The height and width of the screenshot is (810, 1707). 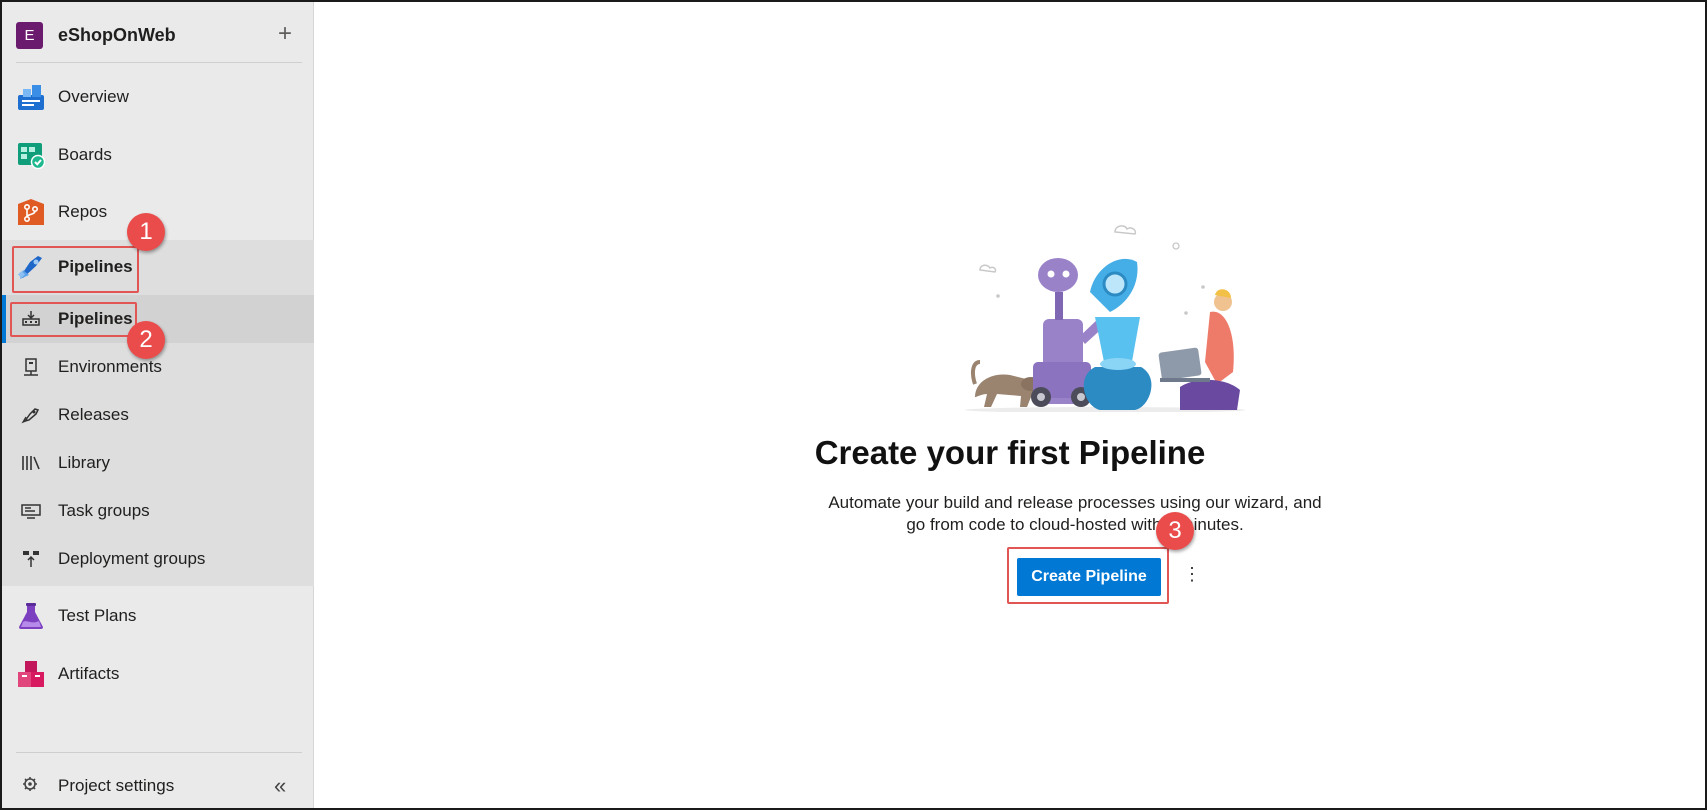 I want to click on subnav-item-label: Environments, so click(x=110, y=366).